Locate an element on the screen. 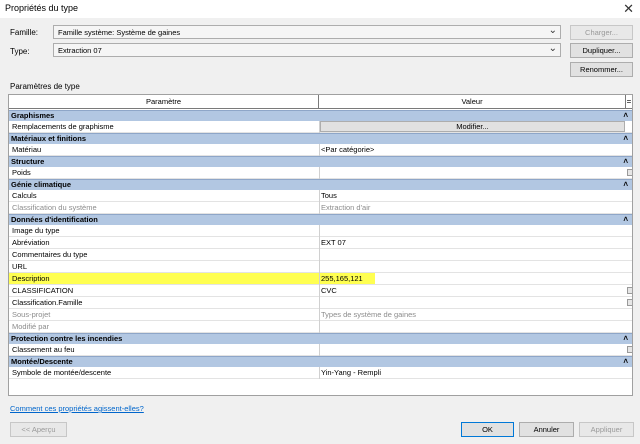  close-icon: ✕ is located at coordinates (628, 9).